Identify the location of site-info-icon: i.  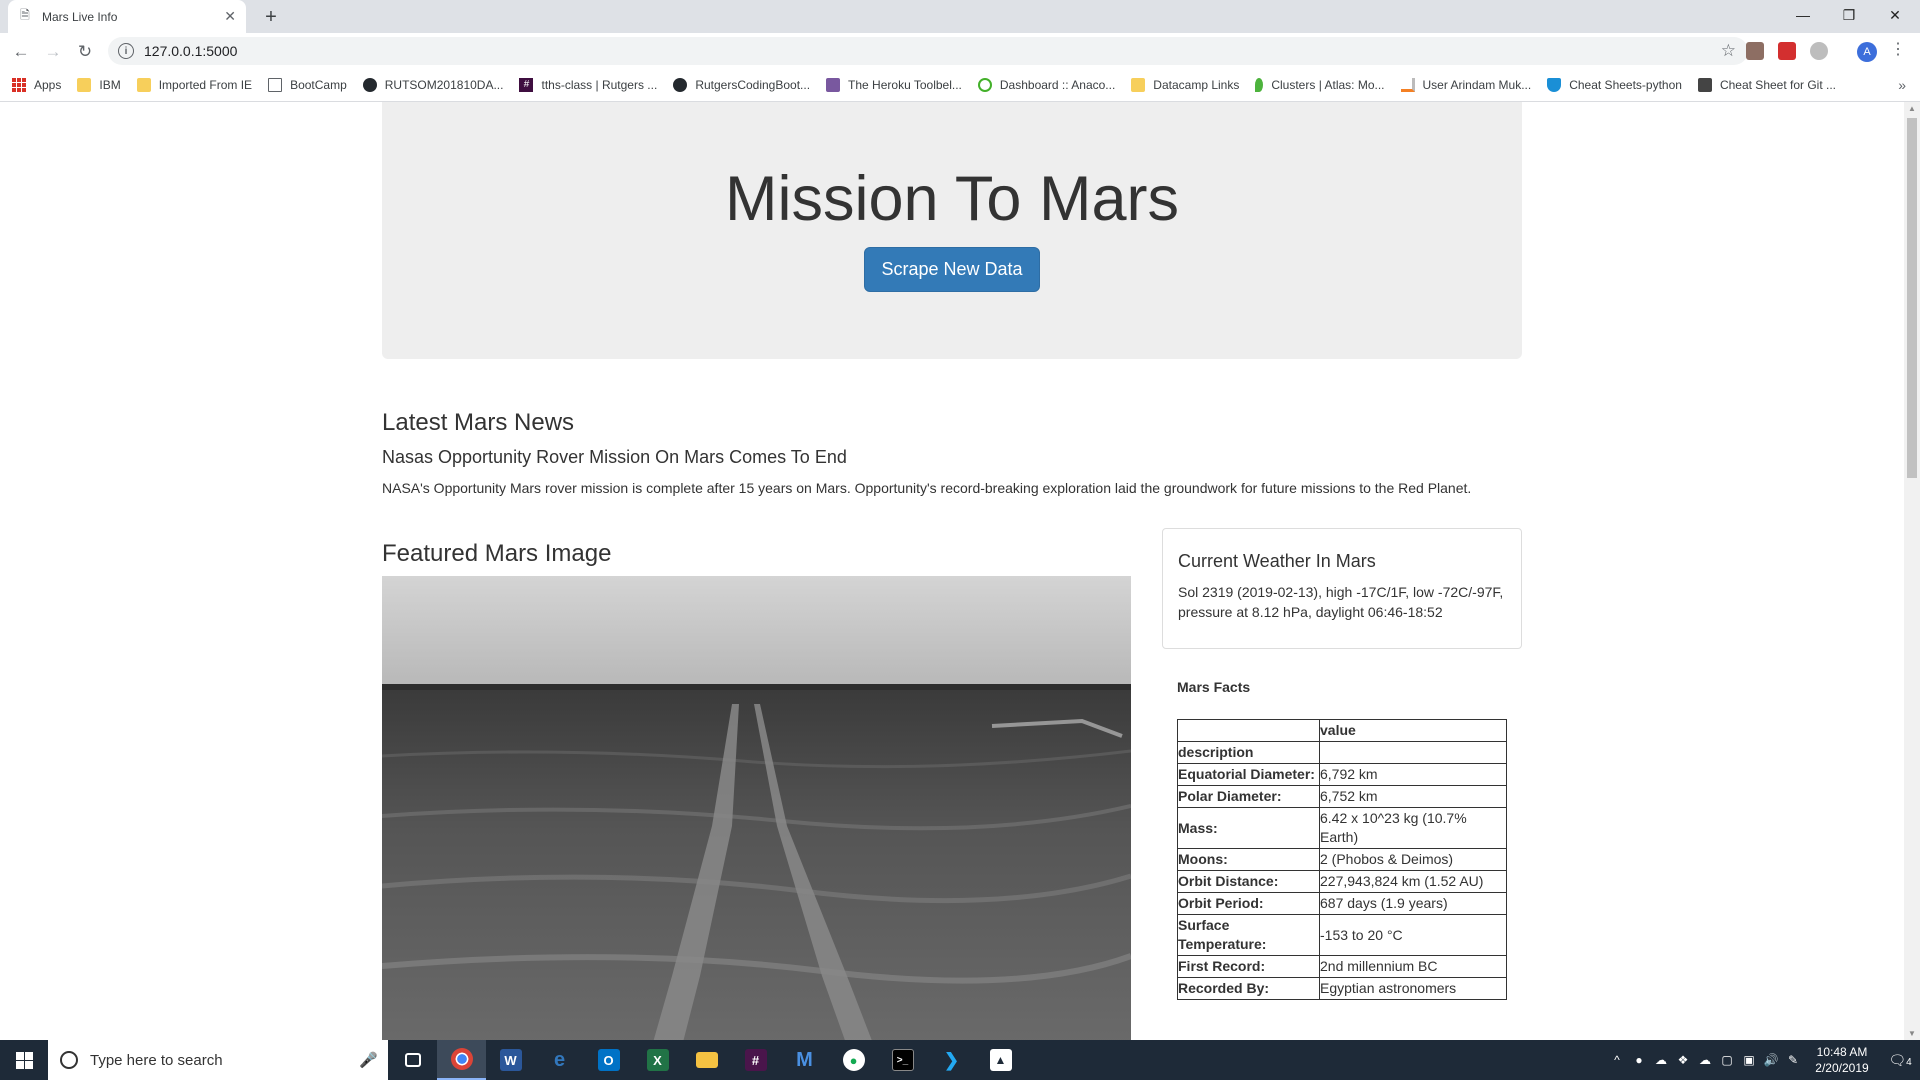
(126, 51).